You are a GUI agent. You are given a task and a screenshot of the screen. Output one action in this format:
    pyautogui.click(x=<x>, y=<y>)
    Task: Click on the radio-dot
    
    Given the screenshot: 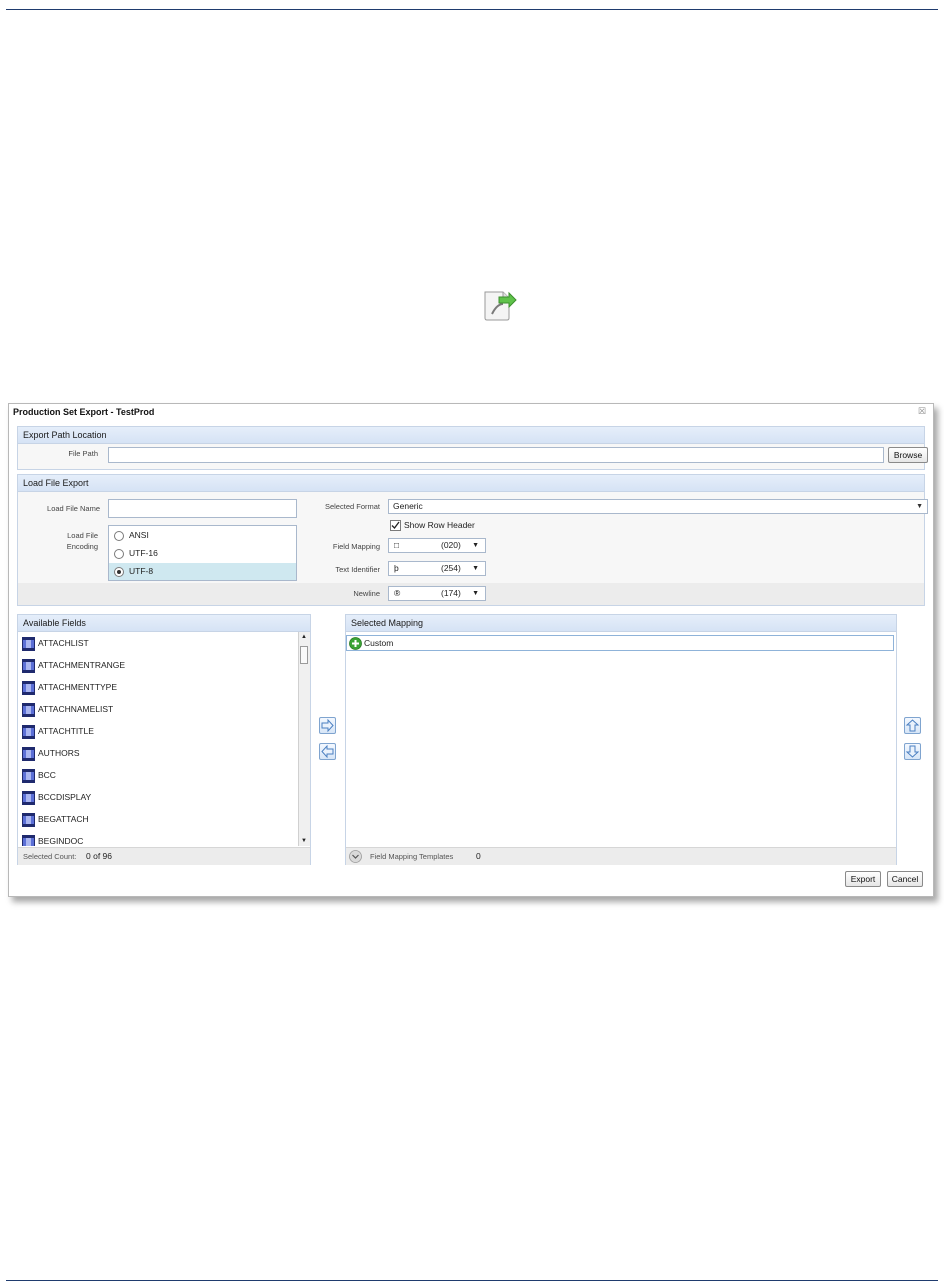 What is the action you would take?
    pyautogui.click(x=119, y=572)
    